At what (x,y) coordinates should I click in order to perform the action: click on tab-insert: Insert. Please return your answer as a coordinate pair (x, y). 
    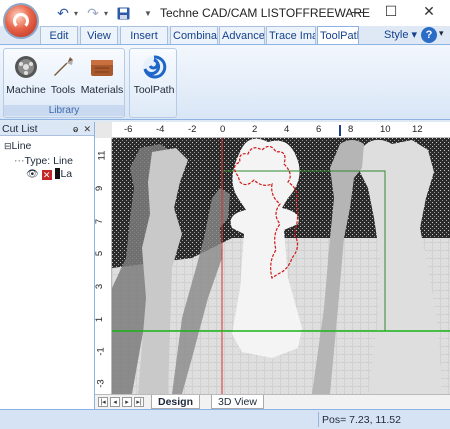
    Looking at the image, I should click on (144, 35).